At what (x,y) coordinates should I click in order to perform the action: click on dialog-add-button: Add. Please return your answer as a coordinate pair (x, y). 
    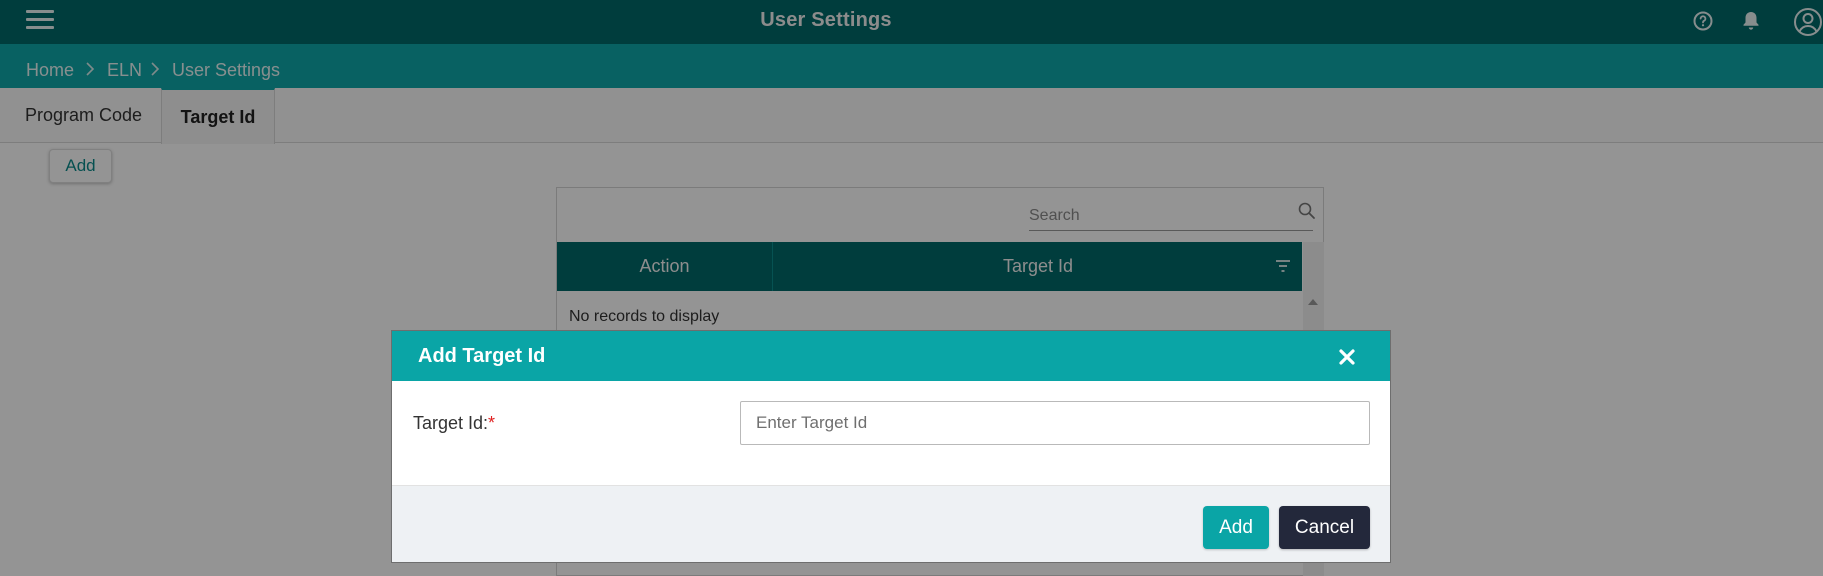
    Looking at the image, I should click on (1236, 527).